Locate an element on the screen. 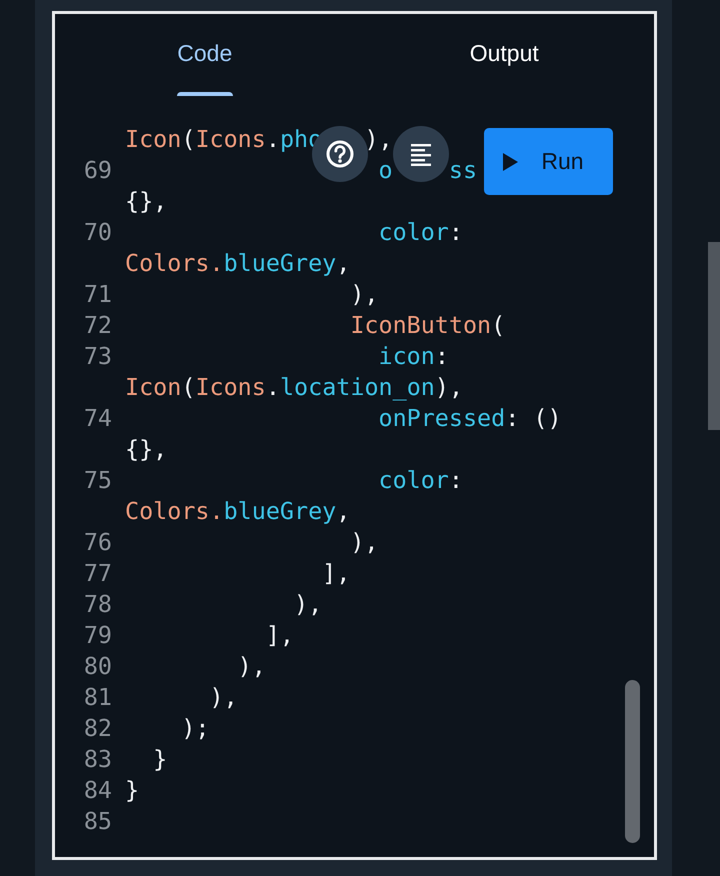  line-number: 78 is located at coordinates (97, 604).